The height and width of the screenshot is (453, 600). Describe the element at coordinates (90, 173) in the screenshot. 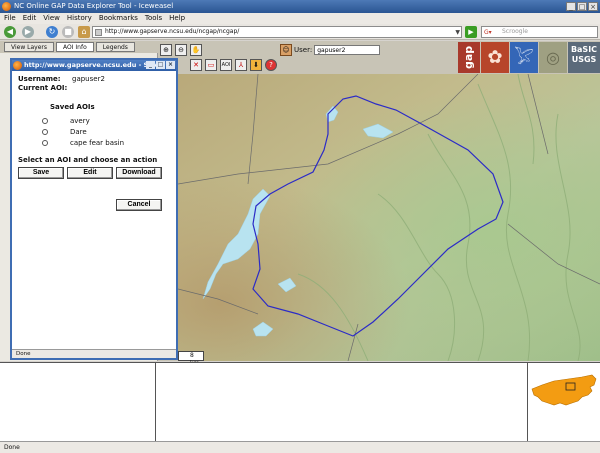

I see `edit-button: Edit` at that location.